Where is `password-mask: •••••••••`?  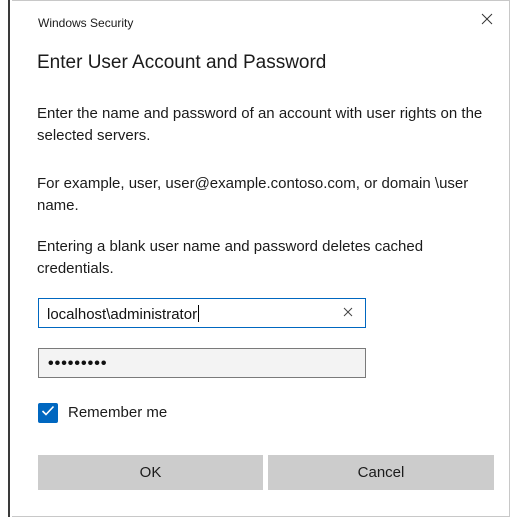 password-mask: ••••••••• is located at coordinates (78, 363).